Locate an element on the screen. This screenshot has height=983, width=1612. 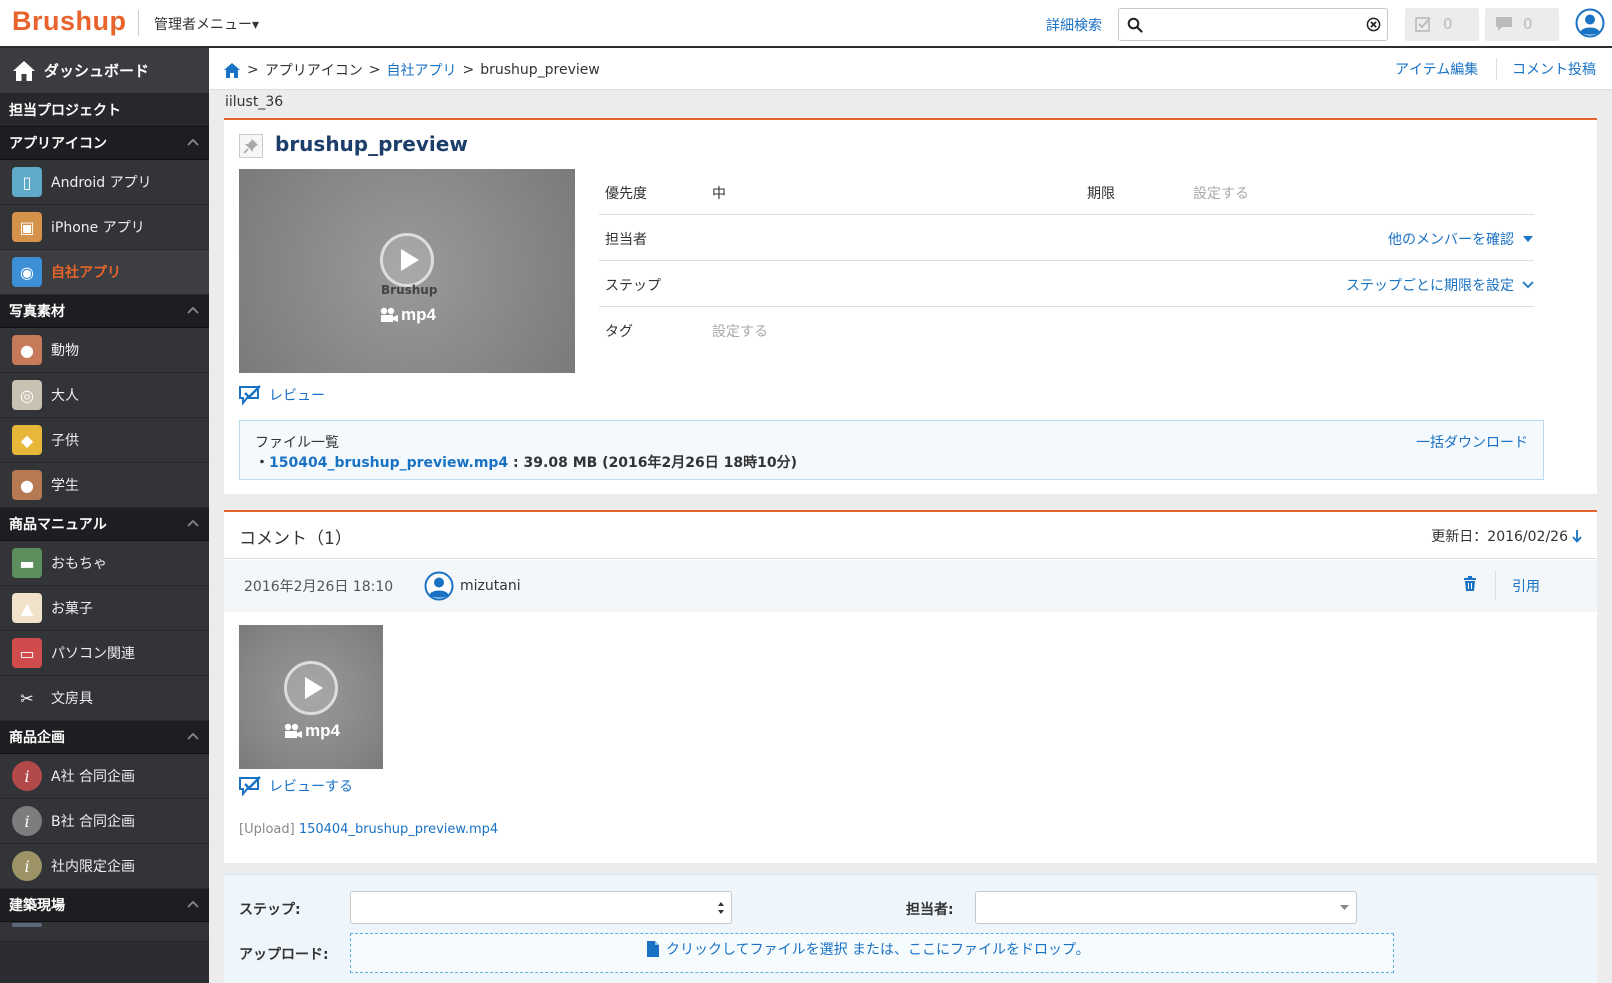
review-it-label: レビューする is located at coordinates (311, 787).